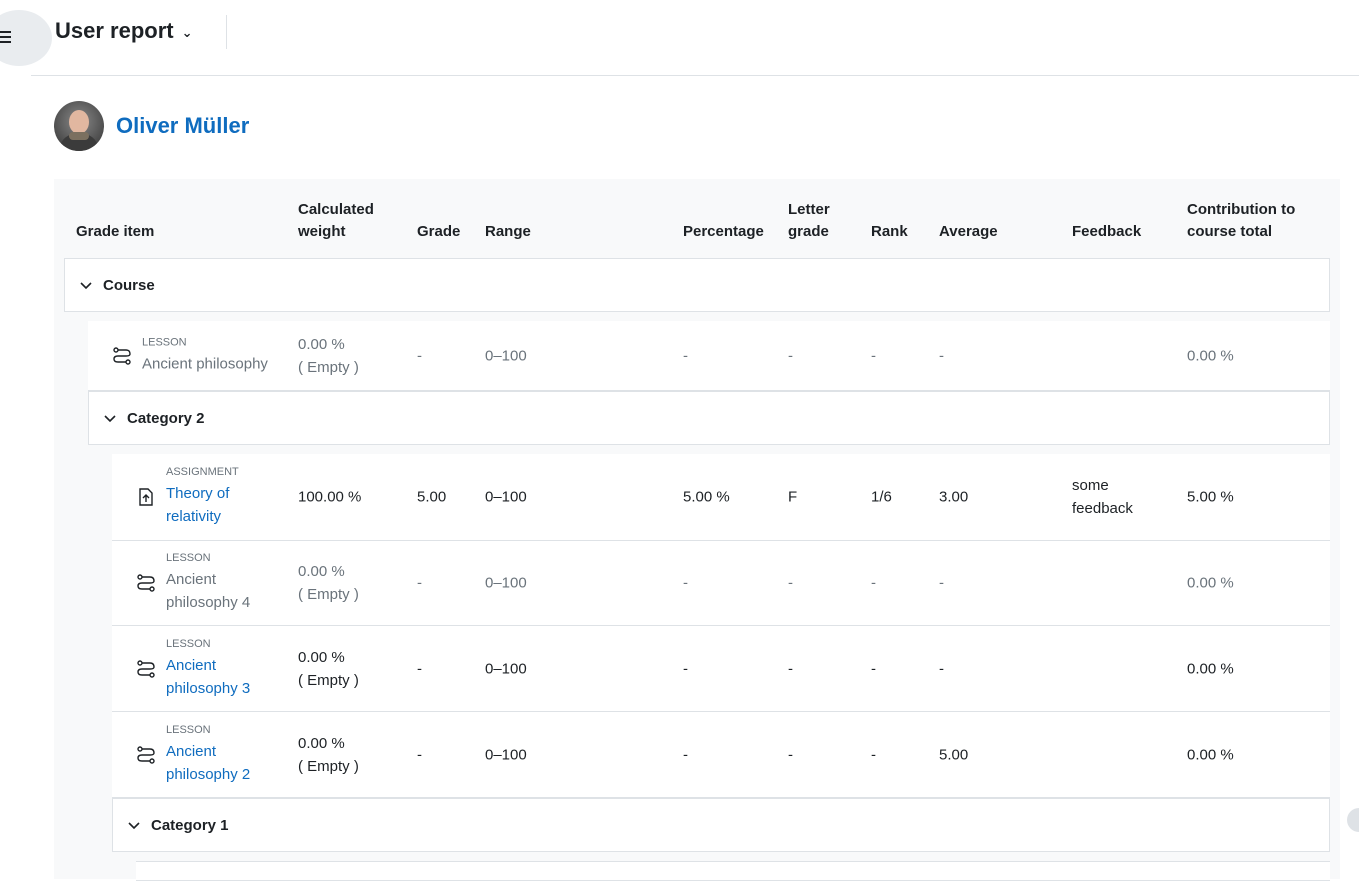 This screenshot has height=881, width=1359. Describe the element at coordinates (1241, 220) in the screenshot. I see `col-contribution: Contribution to course total` at that location.